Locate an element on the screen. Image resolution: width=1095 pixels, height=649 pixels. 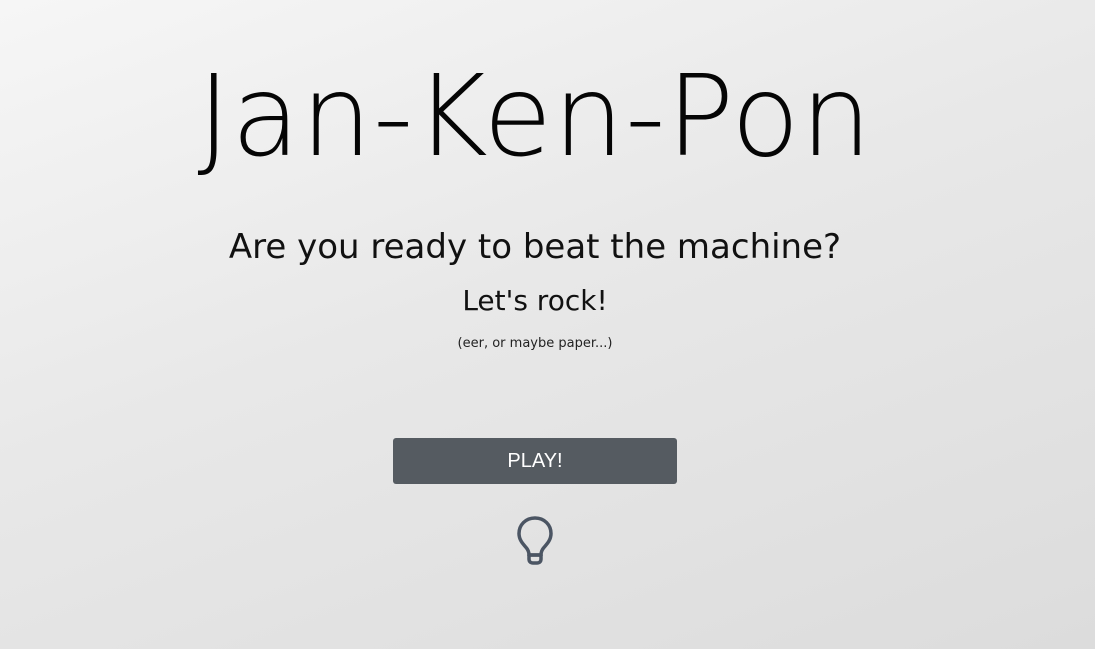
lightbulb-icon is located at coordinates (535, 540).